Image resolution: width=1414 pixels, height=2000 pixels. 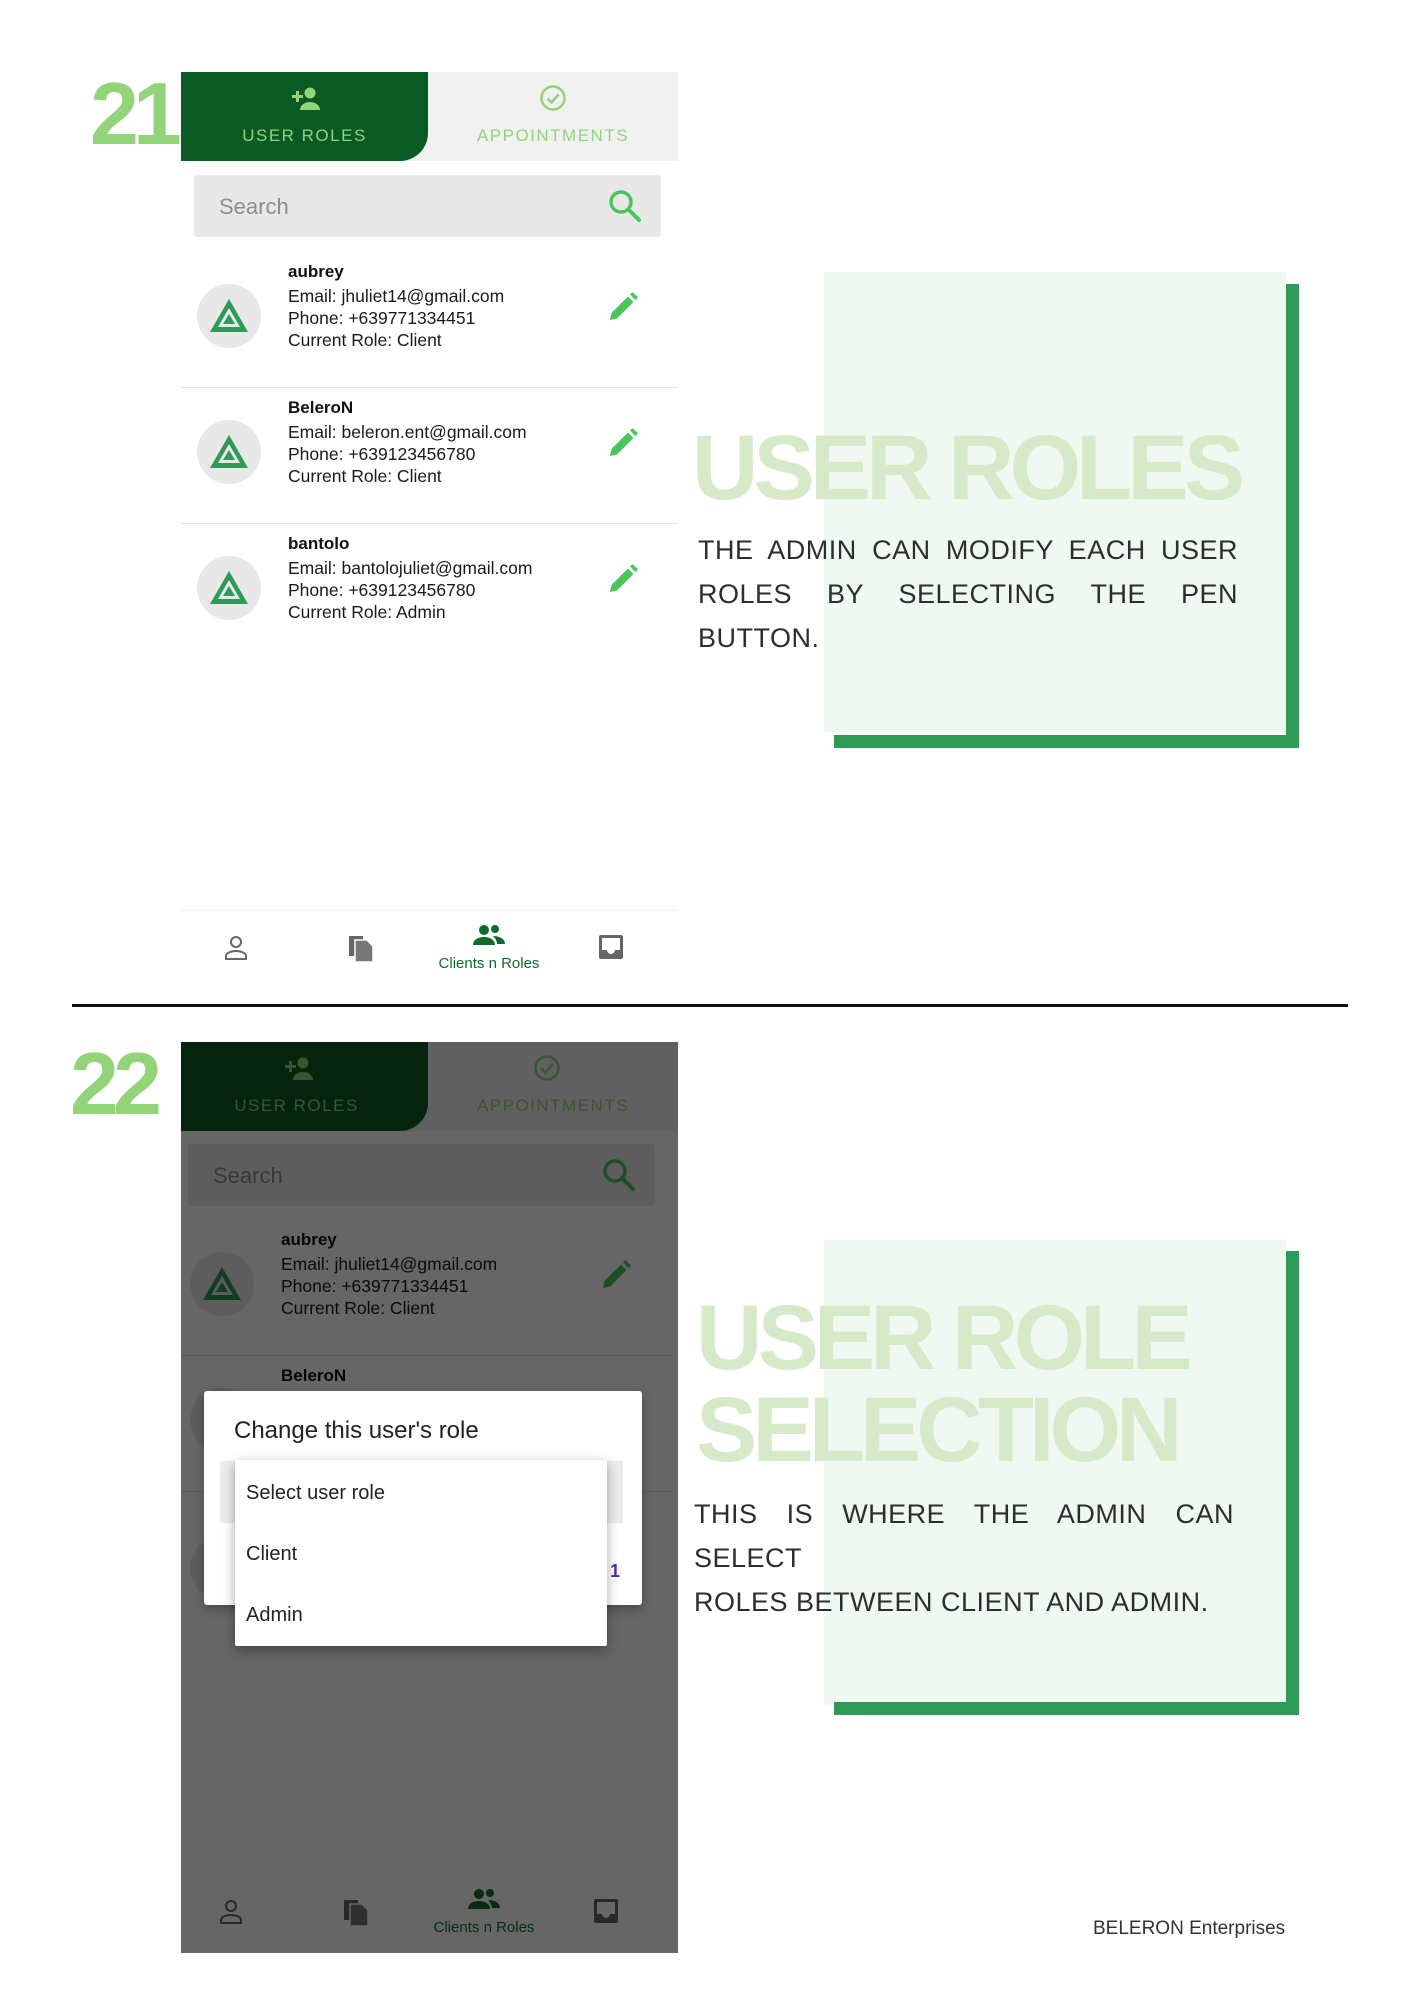 I want to click on description-line: THE ADMIN CAN MODIFY EACH USER, so click(x=968, y=550).